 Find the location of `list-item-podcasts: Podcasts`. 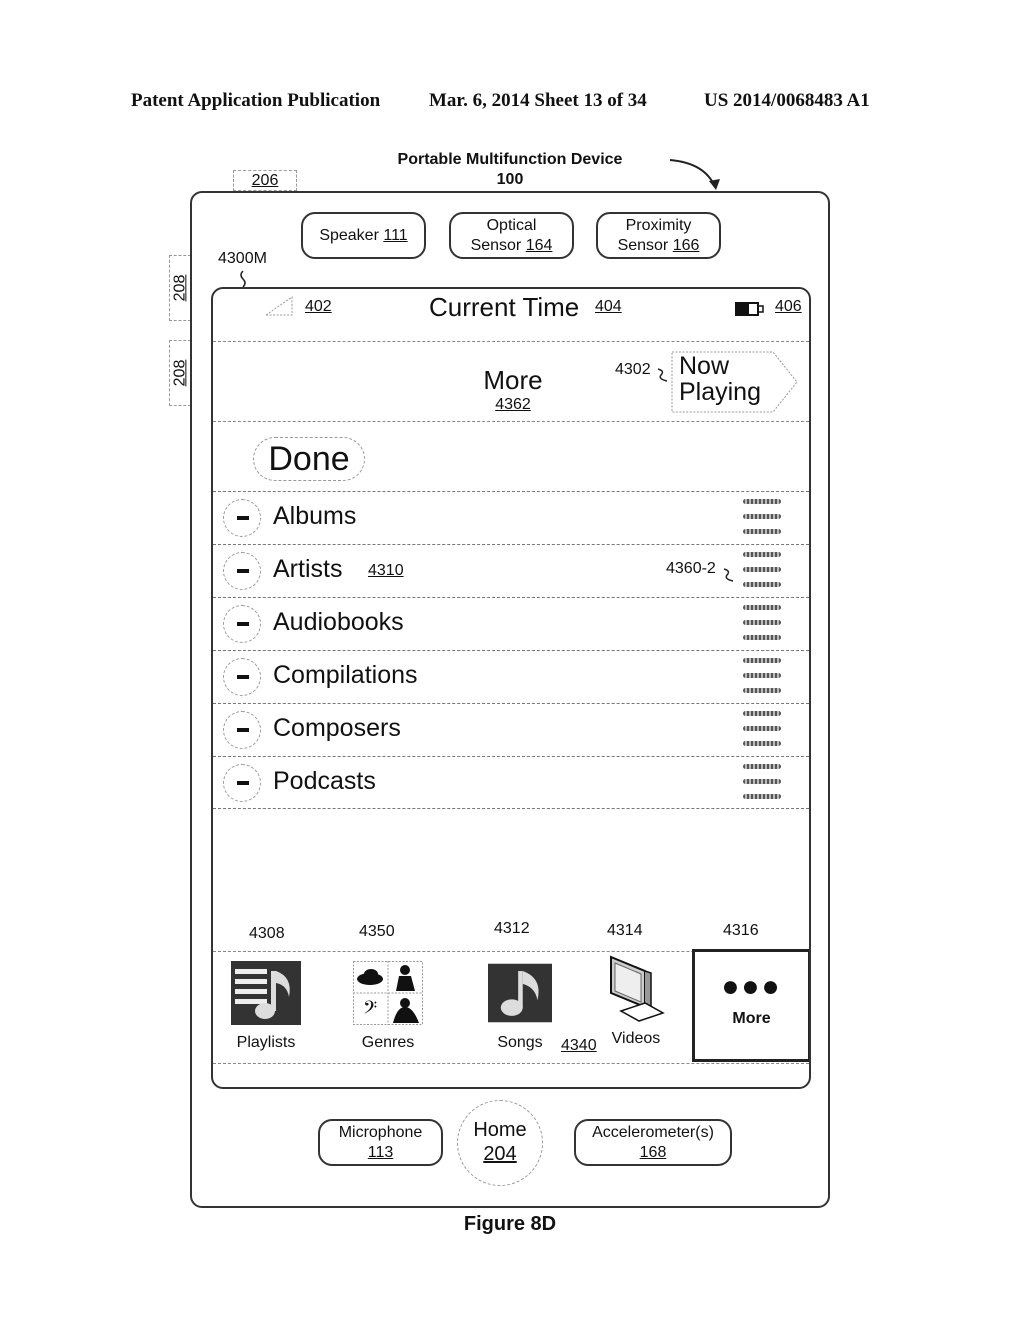

list-item-podcasts: Podcasts is located at coordinates (511, 782).